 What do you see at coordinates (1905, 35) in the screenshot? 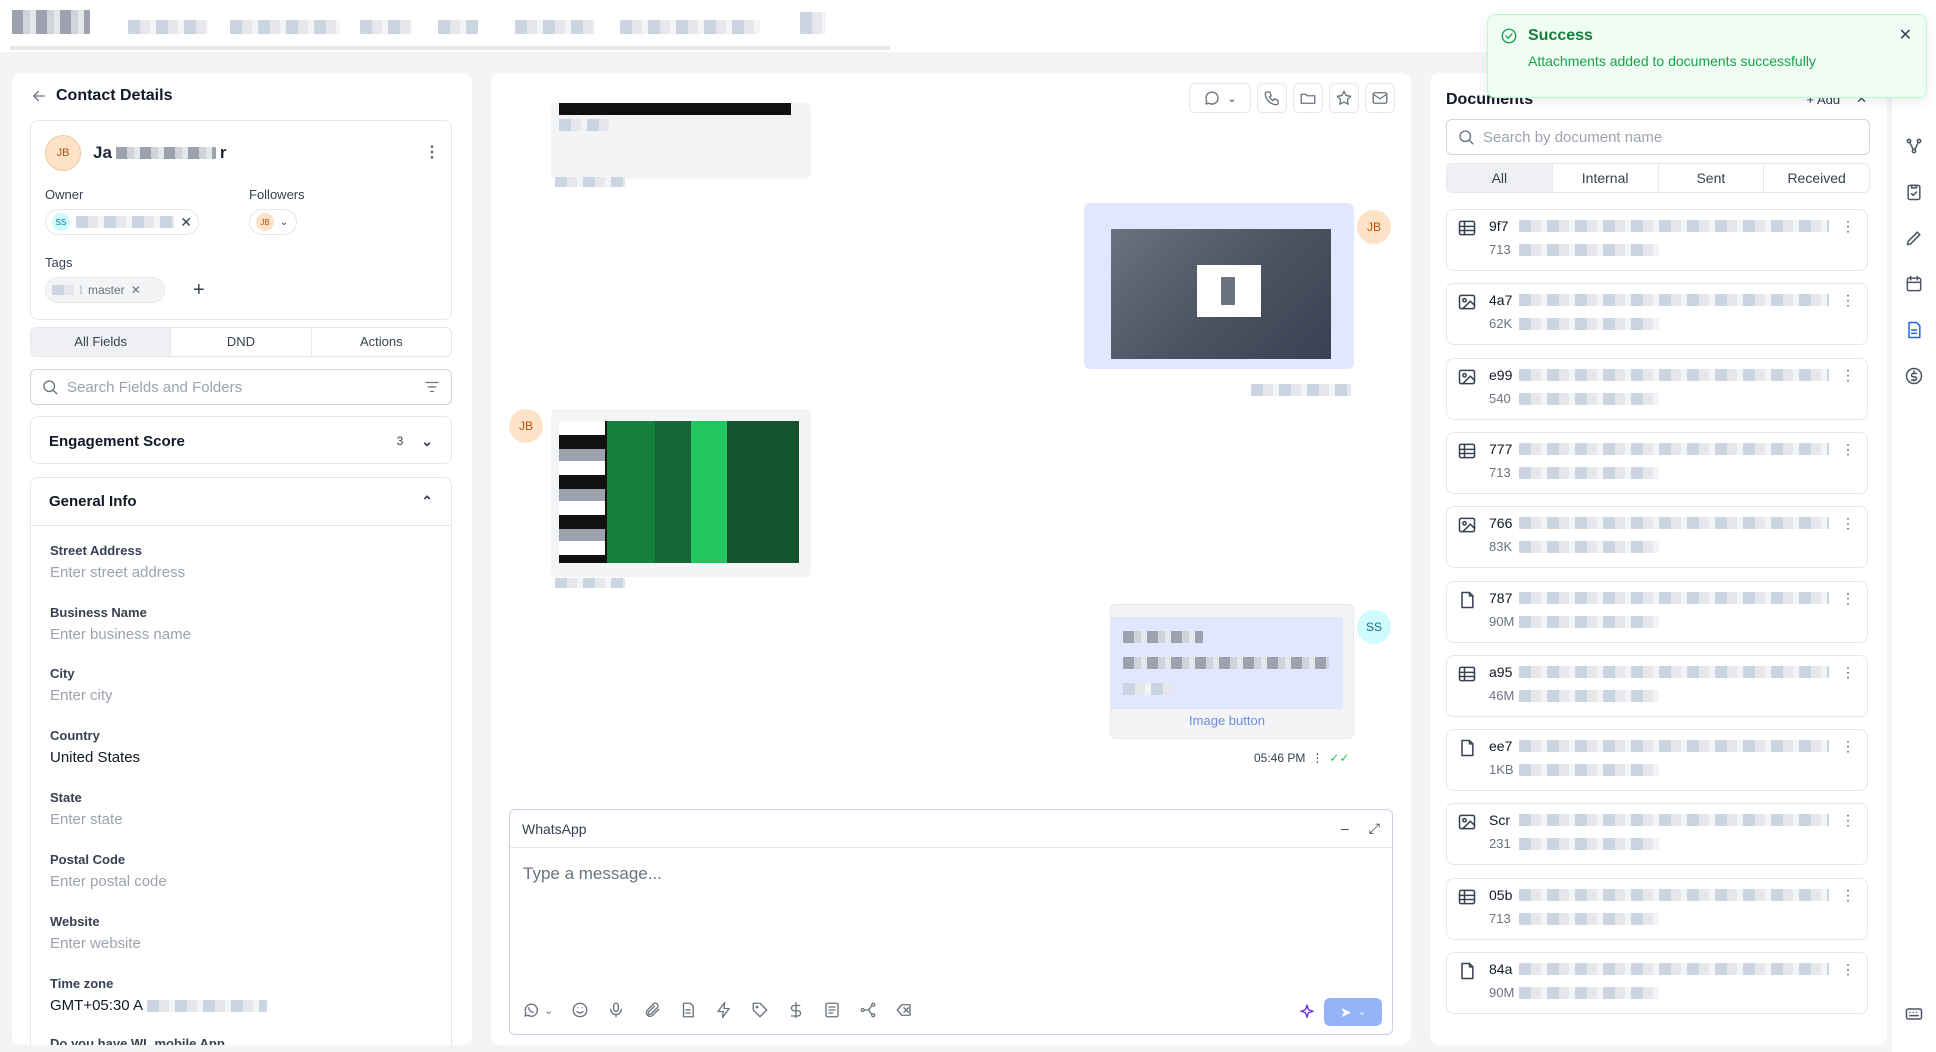
I see `close-icon: ✕` at bounding box center [1905, 35].